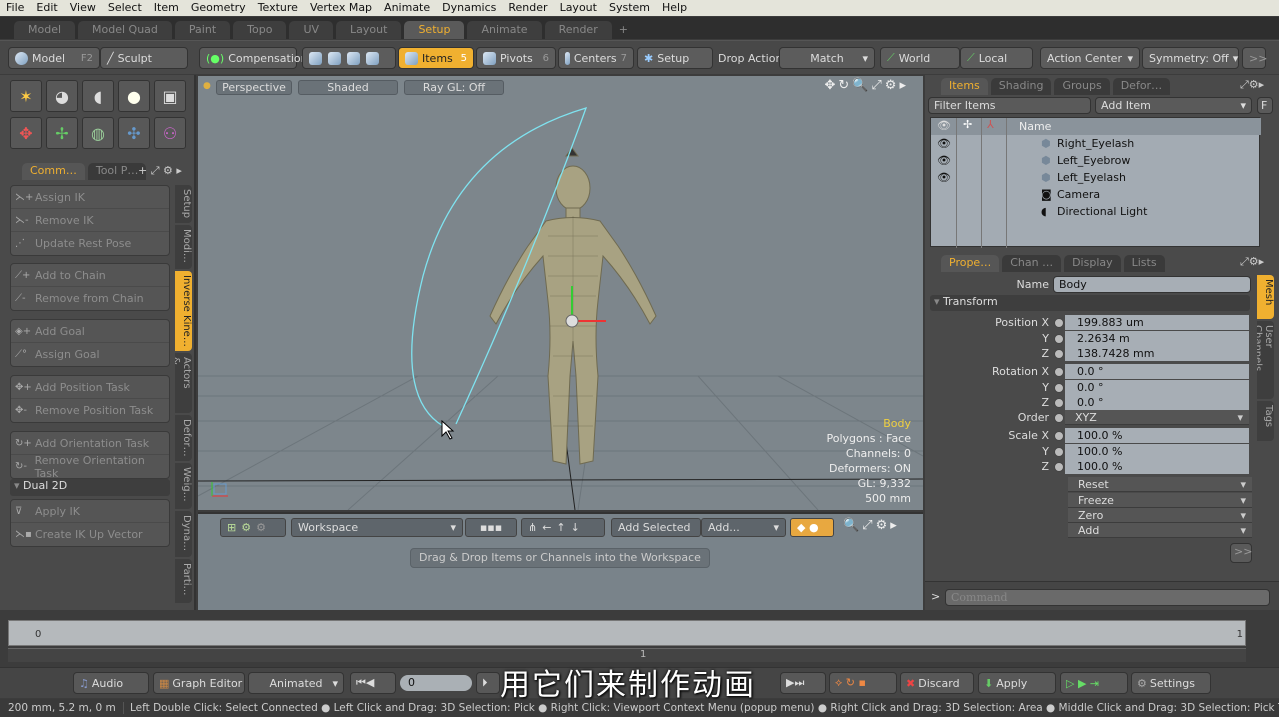 This screenshot has width=1279, height=717. Describe the element at coordinates (627, 633) in the screenshot. I see `timeline-track: 0 1` at that location.